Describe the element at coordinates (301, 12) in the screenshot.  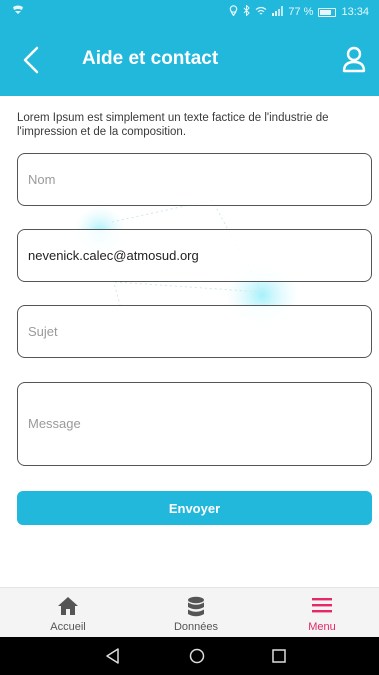
I see `battery-percent: 77 %` at that location.